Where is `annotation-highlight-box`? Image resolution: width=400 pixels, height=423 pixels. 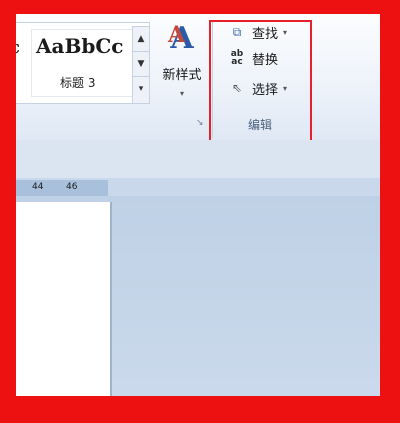
annotation-highlight-box is located at coordinates (260, 89).